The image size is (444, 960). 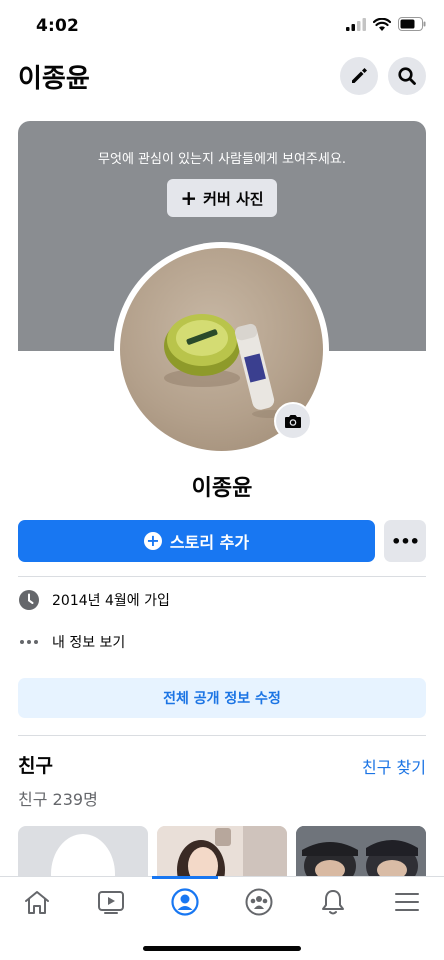 I want to click on edit-public-details-button: 전체 공개 정보 수정, so click(x=222, y=698).